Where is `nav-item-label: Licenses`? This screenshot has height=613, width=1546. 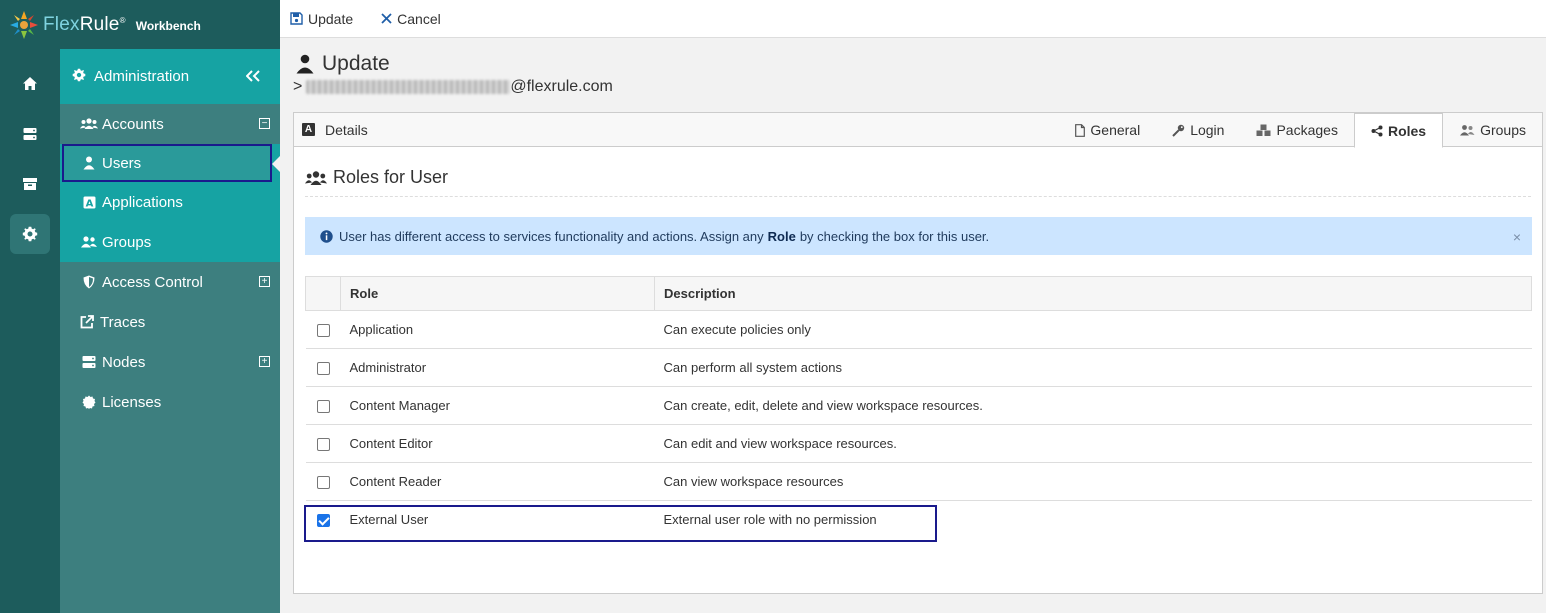 nav-item-label: Licenses is located at coordinates (132, 402).